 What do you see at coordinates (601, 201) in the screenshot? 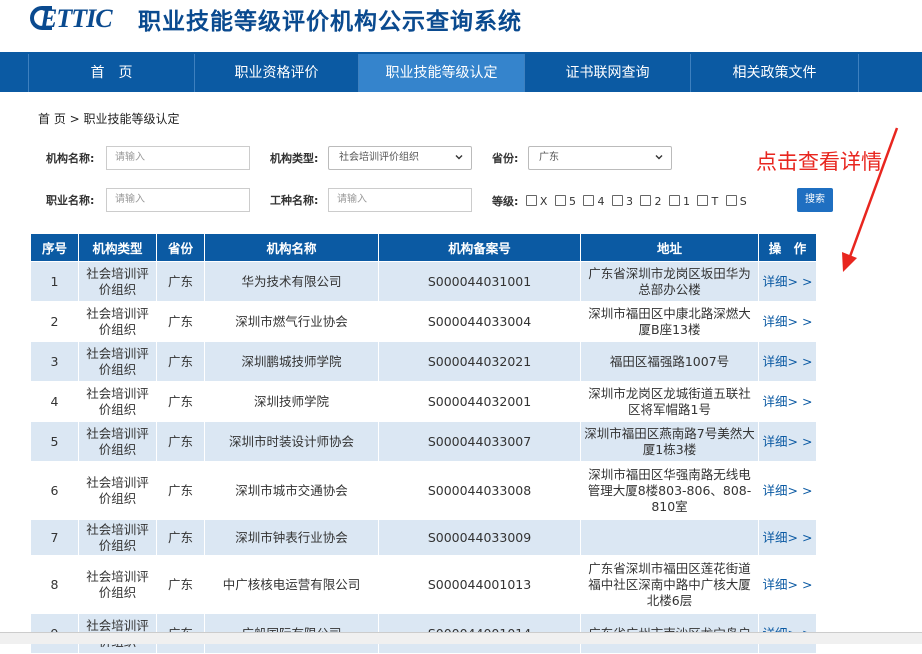
I see `level-option-label: 4` at bounding box center [601, 201].